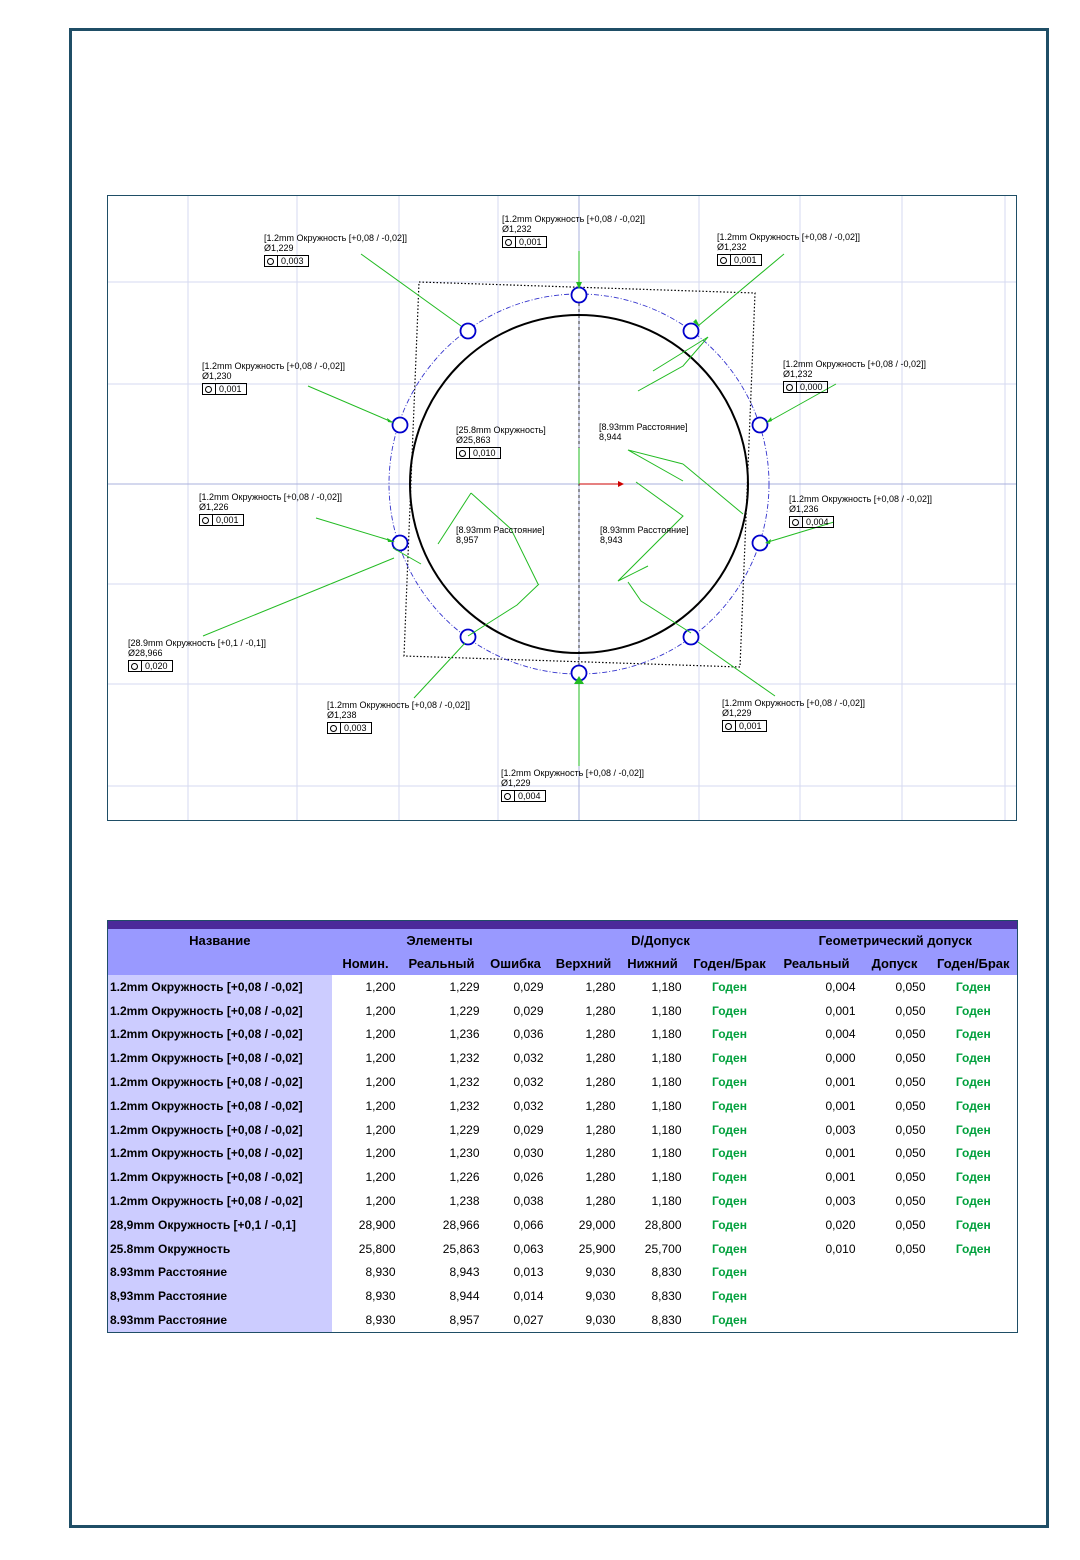 This screenshot has height=1560, width=1080. I want to click on error-value: 0,030, so click(528, 1153).